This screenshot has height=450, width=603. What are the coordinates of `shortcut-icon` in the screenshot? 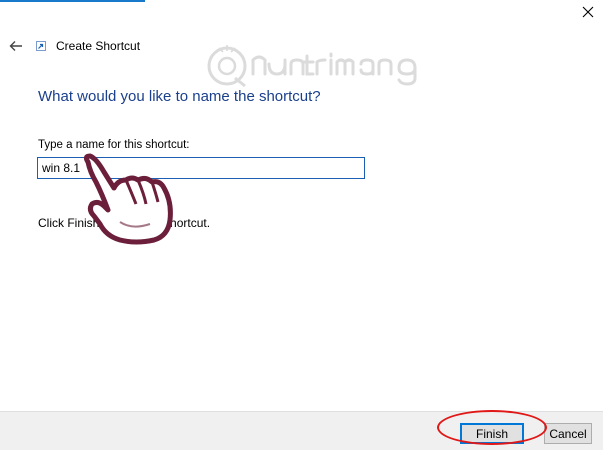 It's located at (41, 46).